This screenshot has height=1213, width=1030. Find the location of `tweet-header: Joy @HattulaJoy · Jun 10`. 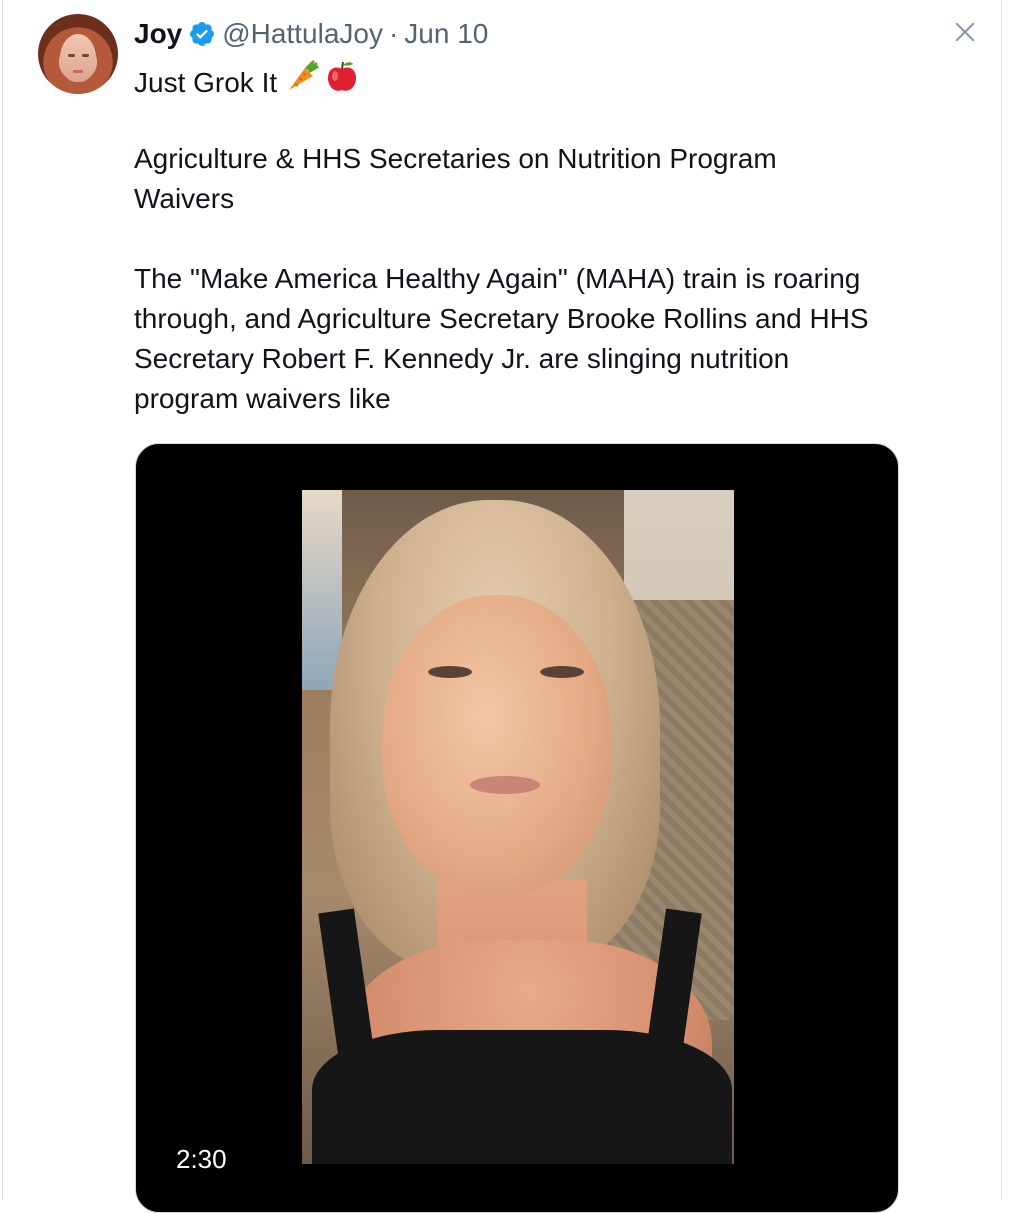

tweet-header: Joy @HattulaJoy · Jun 10 is located at coordinates (311, 34).